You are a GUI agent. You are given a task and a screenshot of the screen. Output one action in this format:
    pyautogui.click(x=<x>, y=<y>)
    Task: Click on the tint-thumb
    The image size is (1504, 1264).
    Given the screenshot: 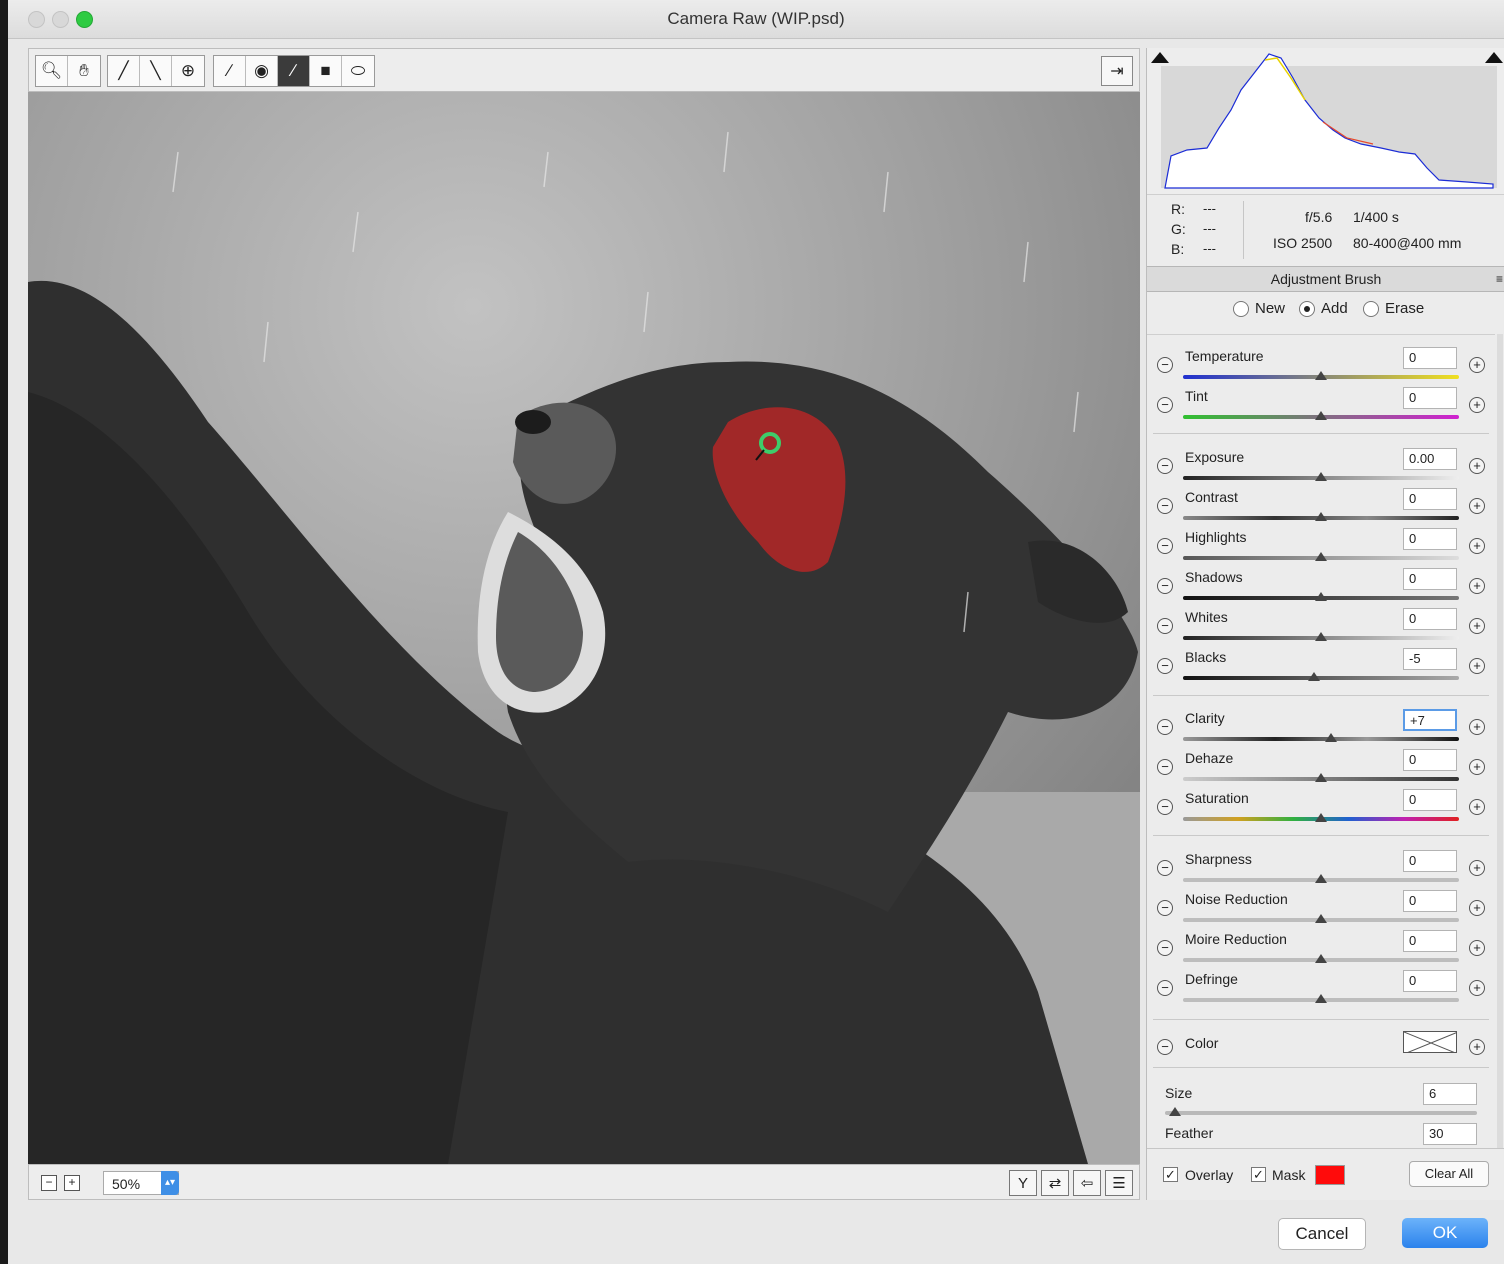 What is the action you would take?
    pyautogui.click(x=1321, y=415)
    